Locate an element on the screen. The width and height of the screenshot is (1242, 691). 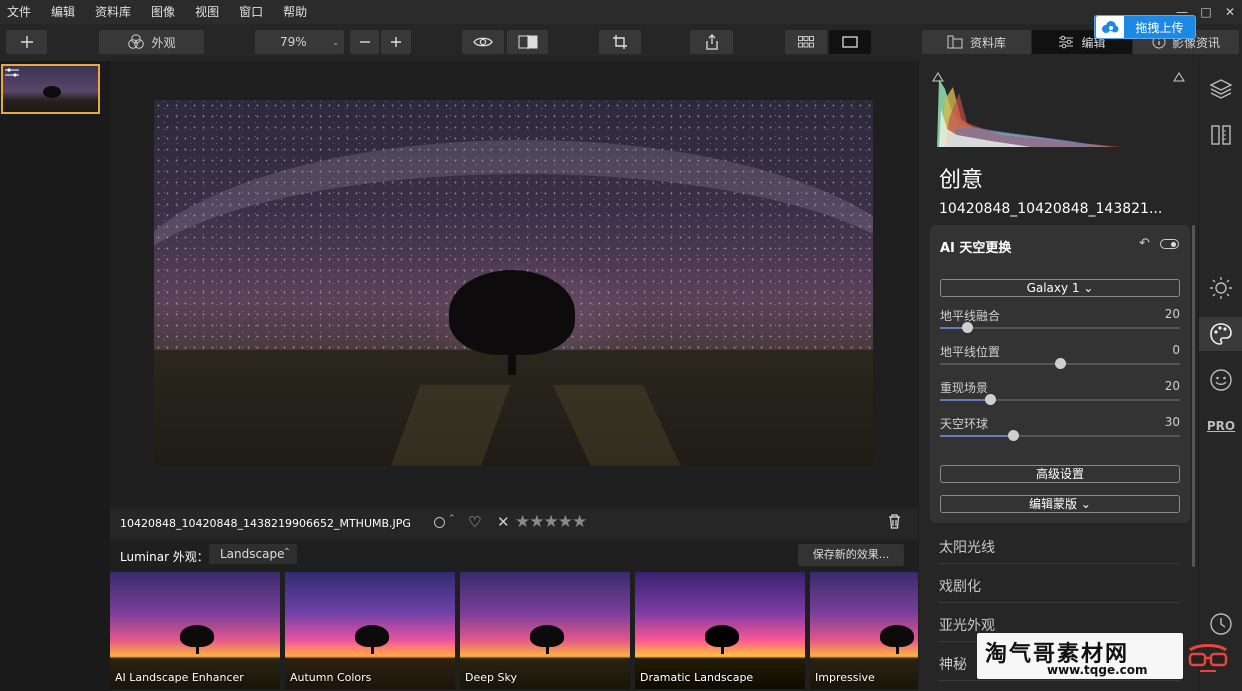
grid-icon is located at coordinates (806, 42).